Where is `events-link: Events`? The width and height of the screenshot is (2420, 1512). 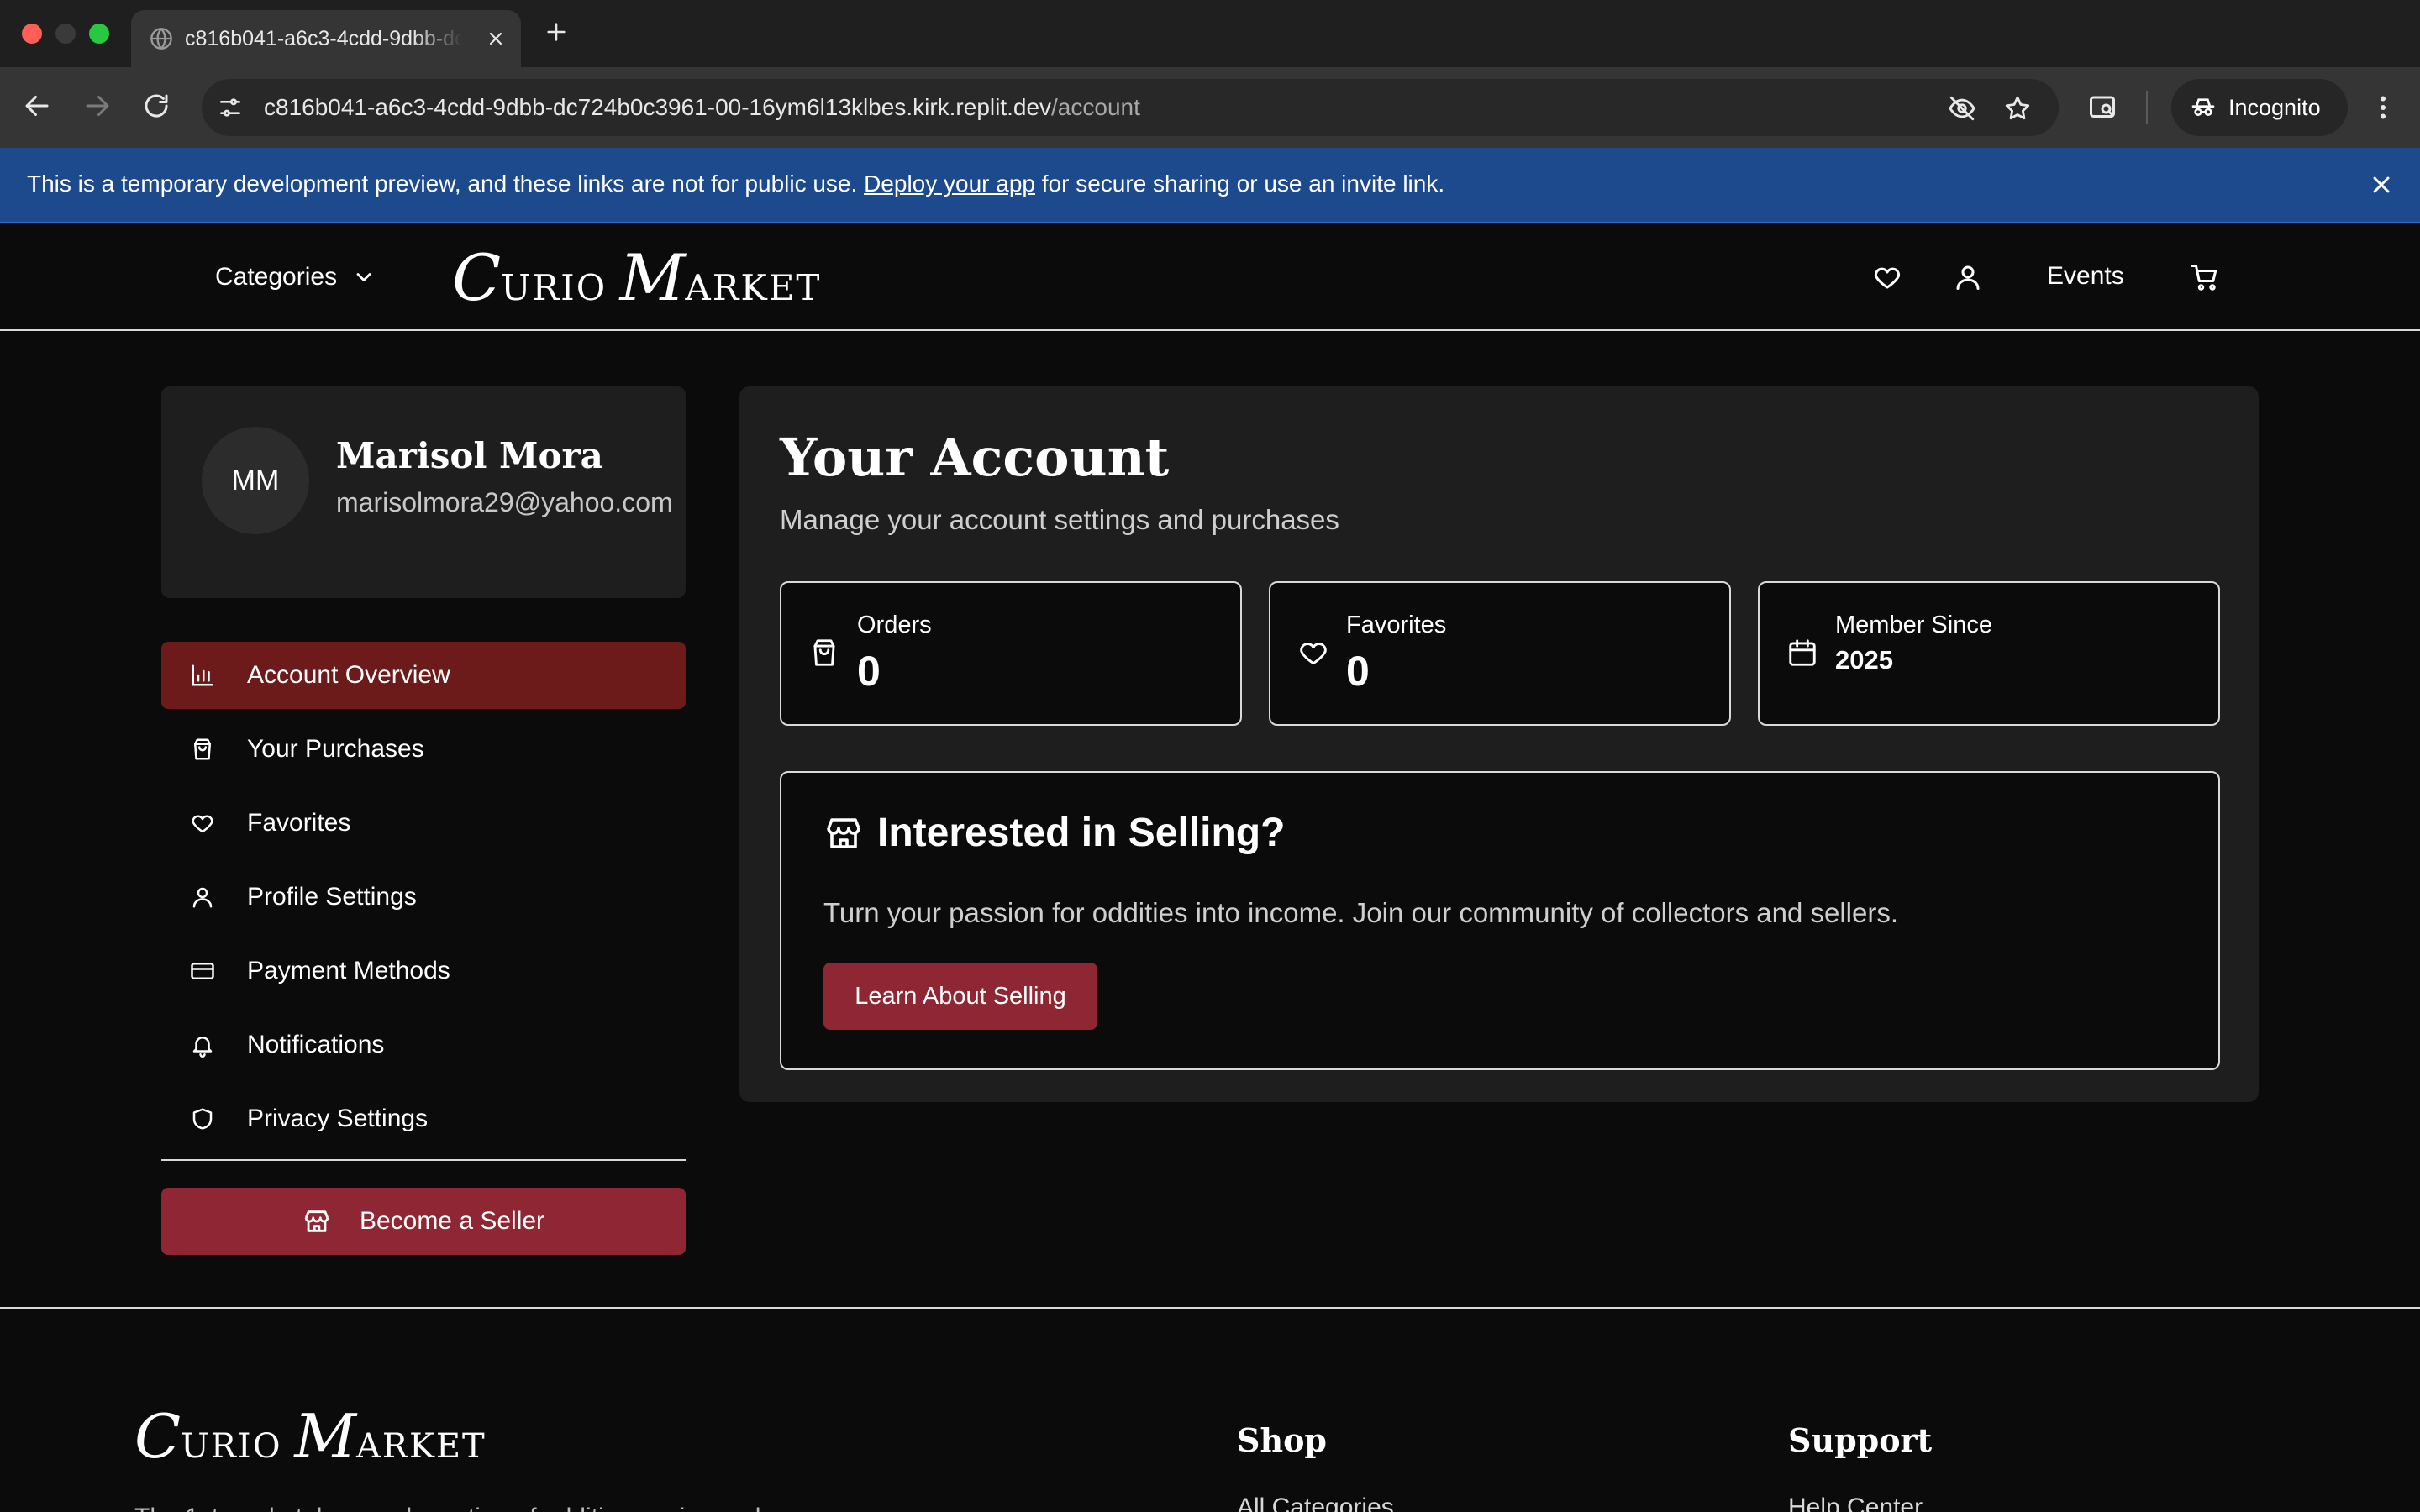 events-link: Events is located at coordinates (2086, 276).